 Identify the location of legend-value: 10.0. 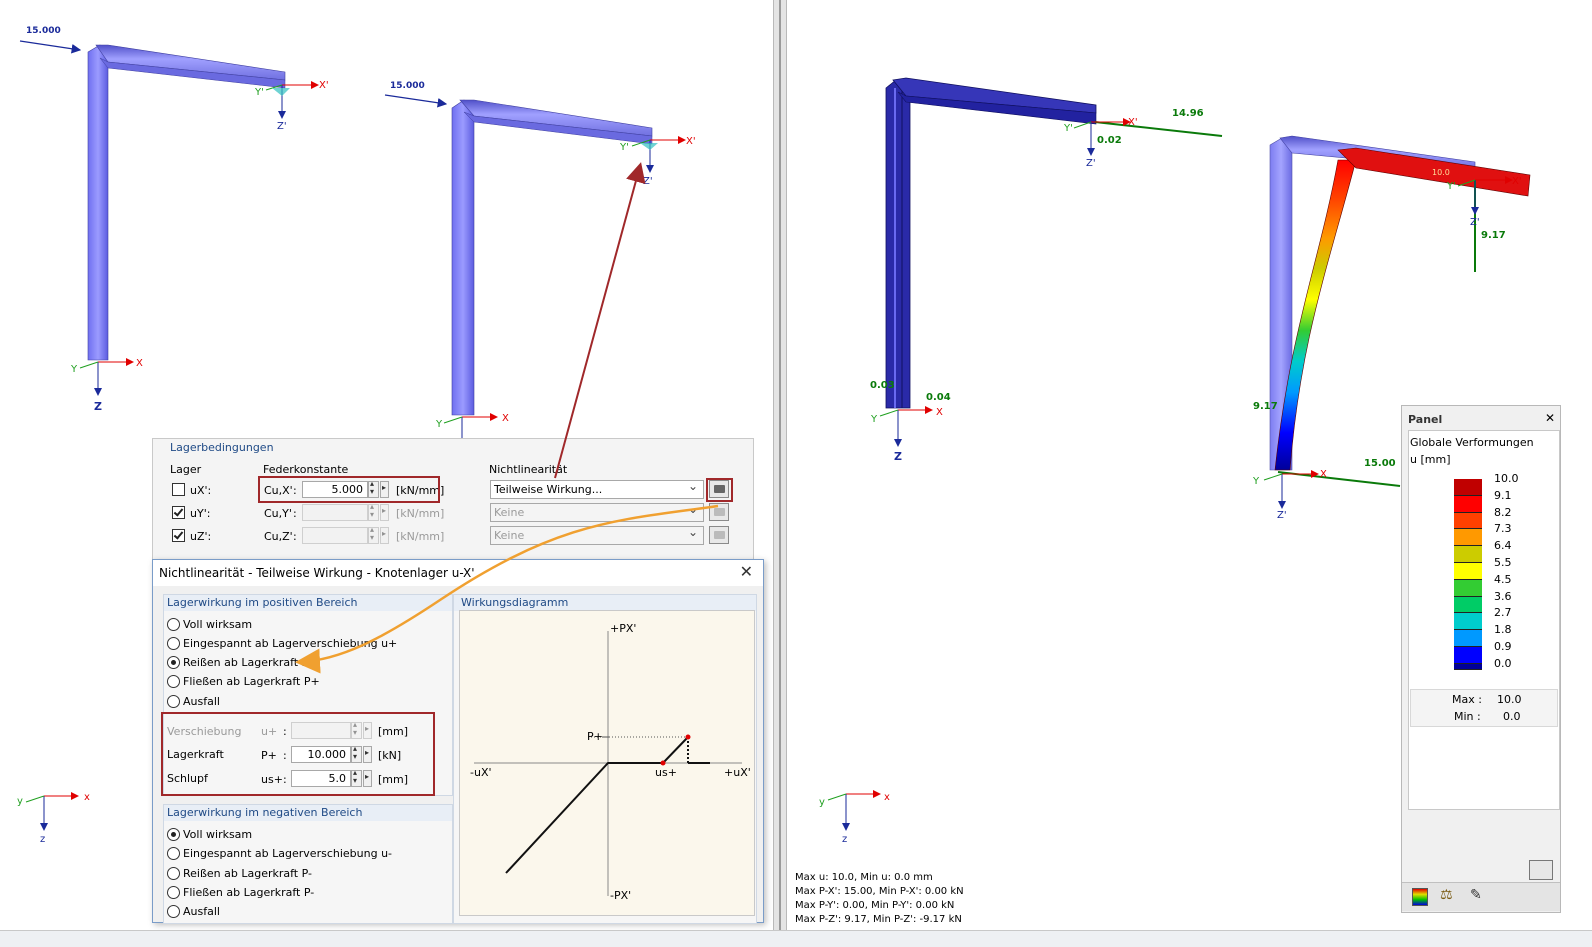
(1506, 478).